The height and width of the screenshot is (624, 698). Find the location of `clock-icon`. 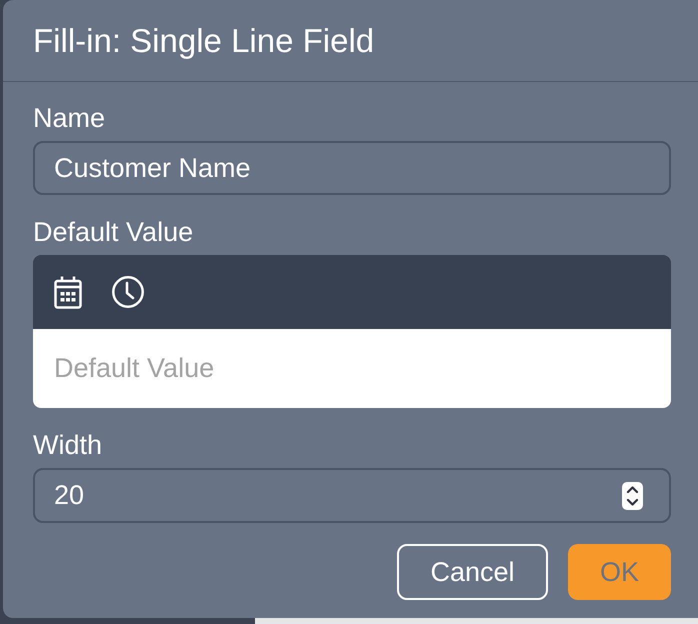

clock-icon is located at coordinates (128, 292).